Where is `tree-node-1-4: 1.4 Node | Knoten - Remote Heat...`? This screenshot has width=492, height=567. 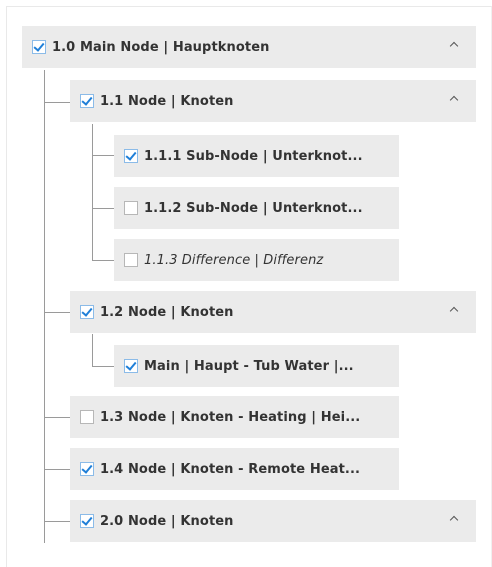 tree-node-1-4: 1.4 Node | Knoten - Remote Heat... is located at coordinates (234, 469).